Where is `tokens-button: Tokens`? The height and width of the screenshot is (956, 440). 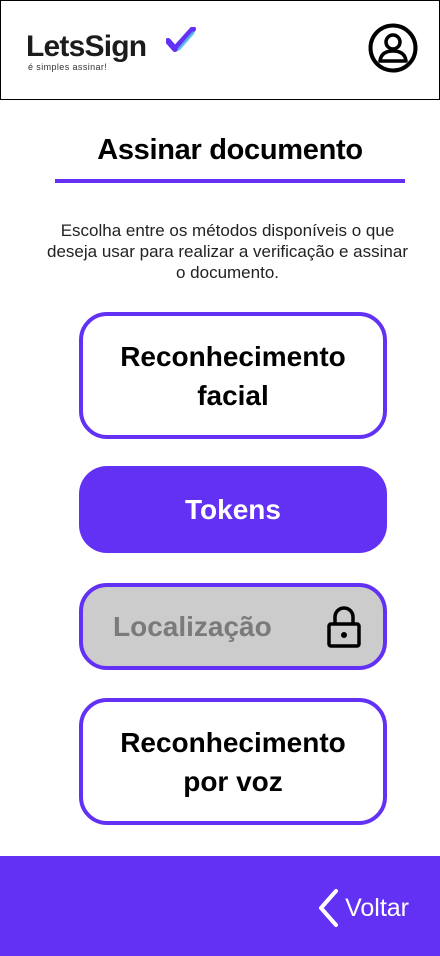 tokens-button: Tokens is located at coordinates (233, 509).